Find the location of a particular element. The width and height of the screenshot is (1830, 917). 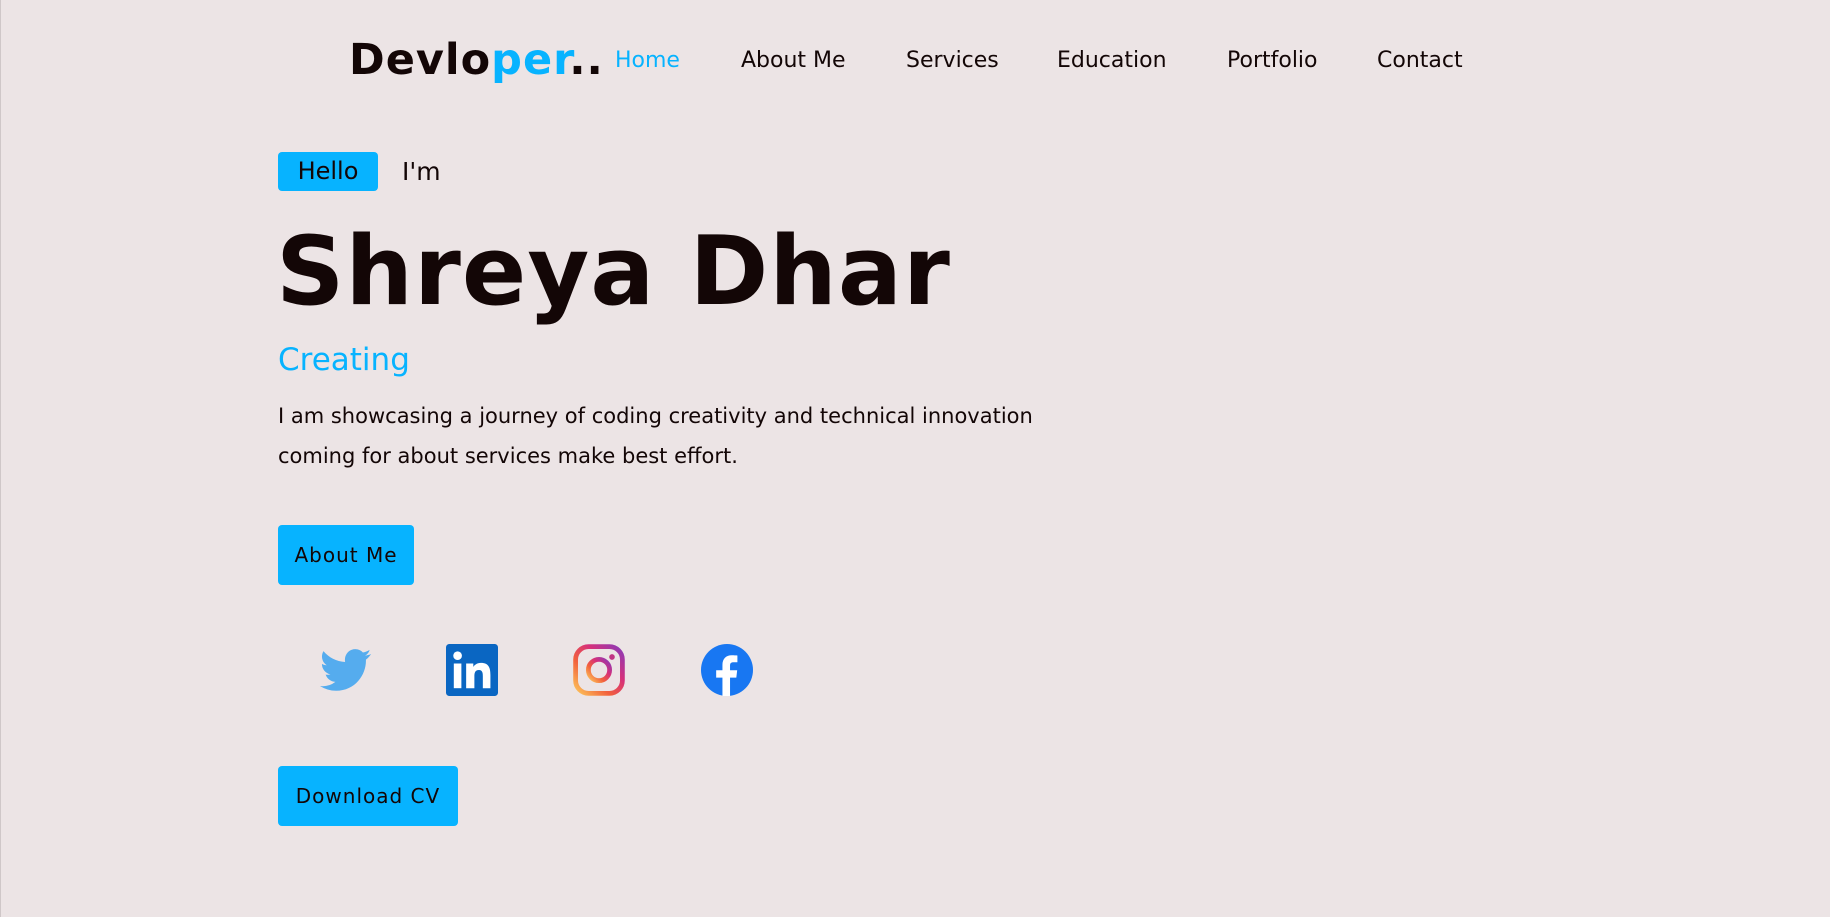

hero-name: Shreya Dhar is located at coordinates (613, 272).